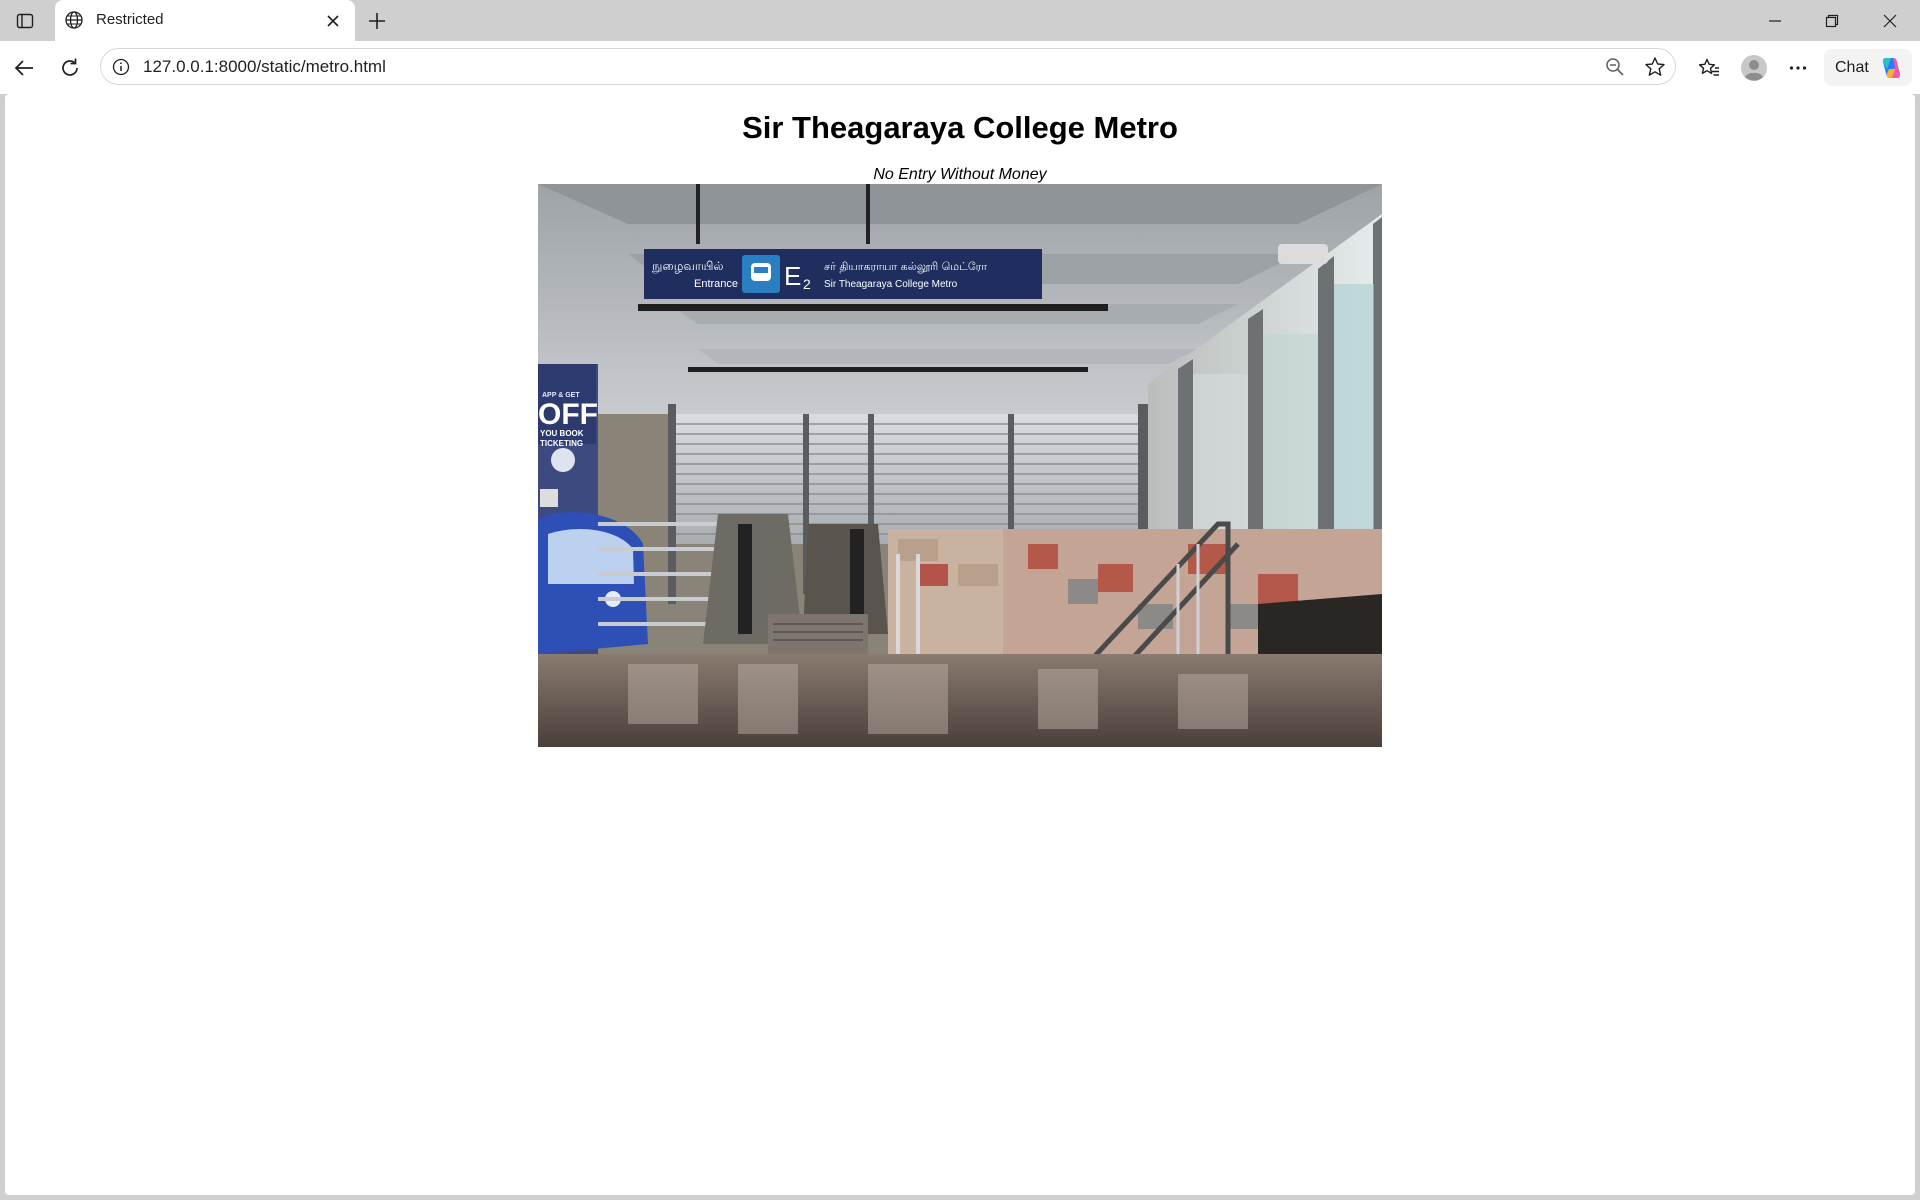 The height and width of the screenshot is (1200, 1920). What do you see at coordinates (716, 284) in the screenshot?
I see `sign-entrance: Entrance` at bounding box center [716, 284].